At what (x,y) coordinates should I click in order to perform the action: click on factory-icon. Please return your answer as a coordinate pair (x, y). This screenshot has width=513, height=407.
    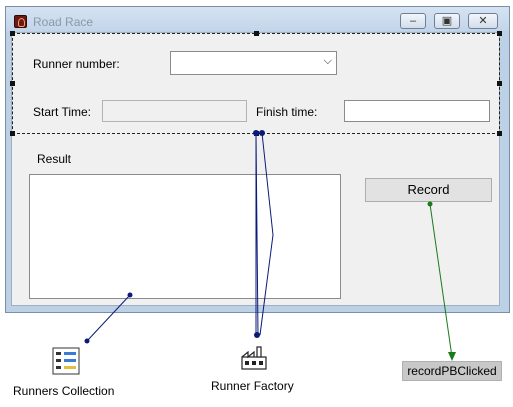
    Looking at the image, I should click on (254, 358).